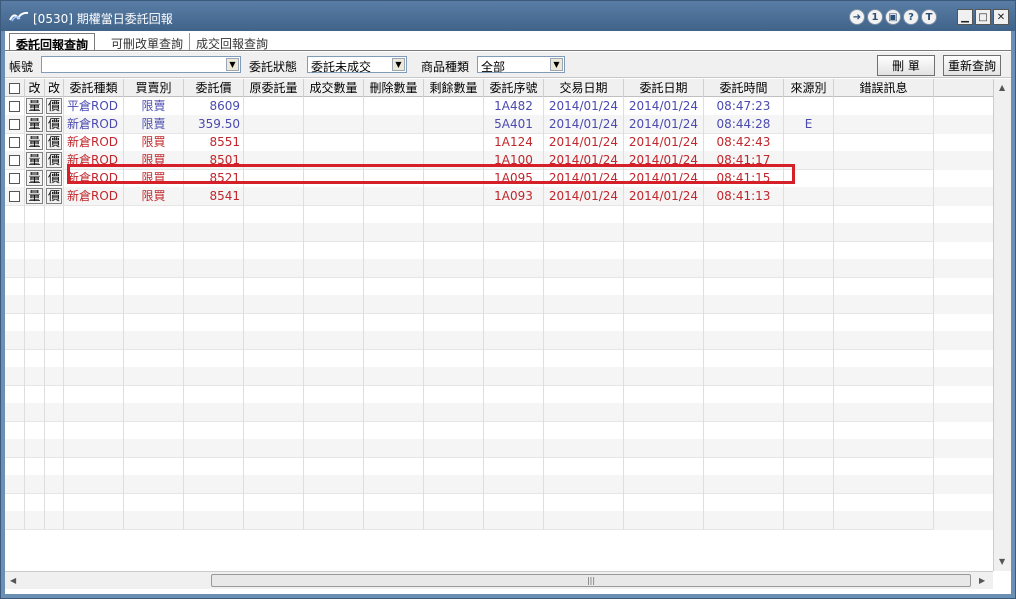  Describe the element at coordinates (274, 88) in the screenshot. I see `column-header: 原委託量` at that location.